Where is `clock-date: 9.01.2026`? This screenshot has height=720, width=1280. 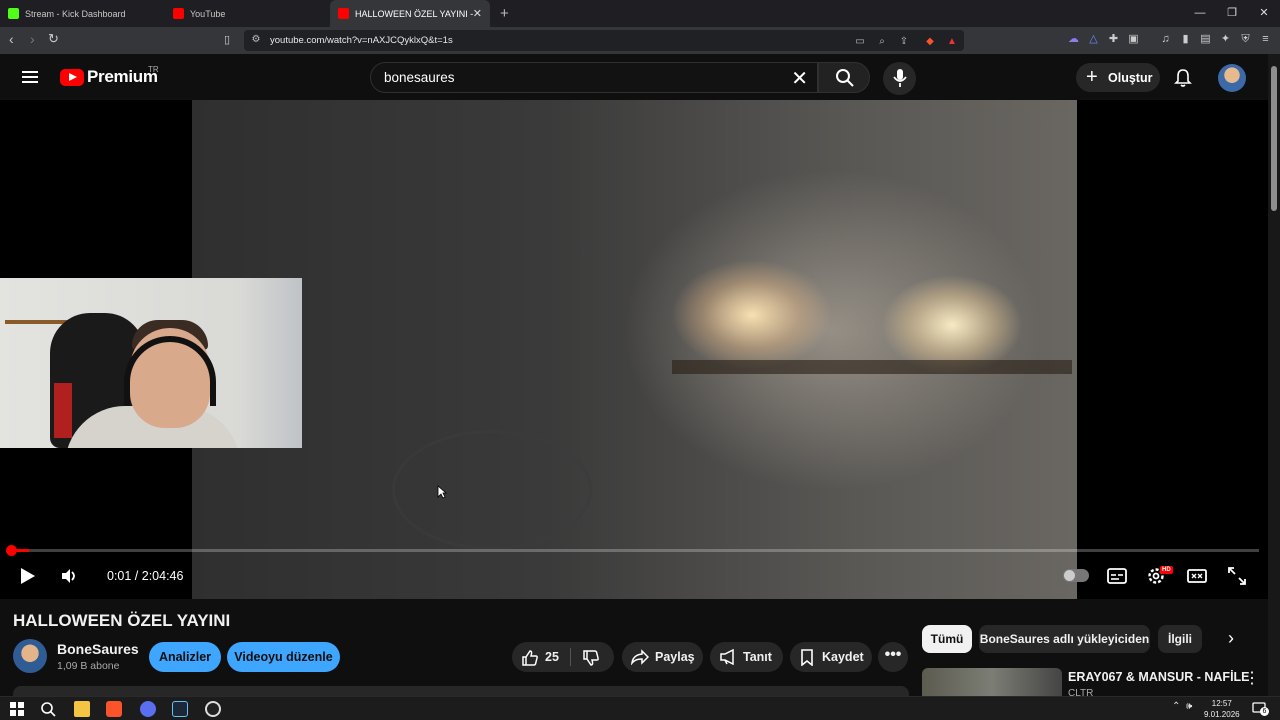 clock-date: 9.01.2026 is located at coordinates (1222, 714).